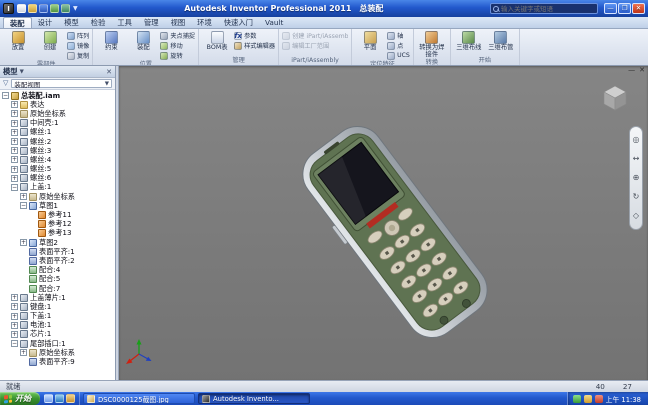 This screenshot has width=648, height=405. I want to click on tree-item: + 键盘:1, so click(57, 306).